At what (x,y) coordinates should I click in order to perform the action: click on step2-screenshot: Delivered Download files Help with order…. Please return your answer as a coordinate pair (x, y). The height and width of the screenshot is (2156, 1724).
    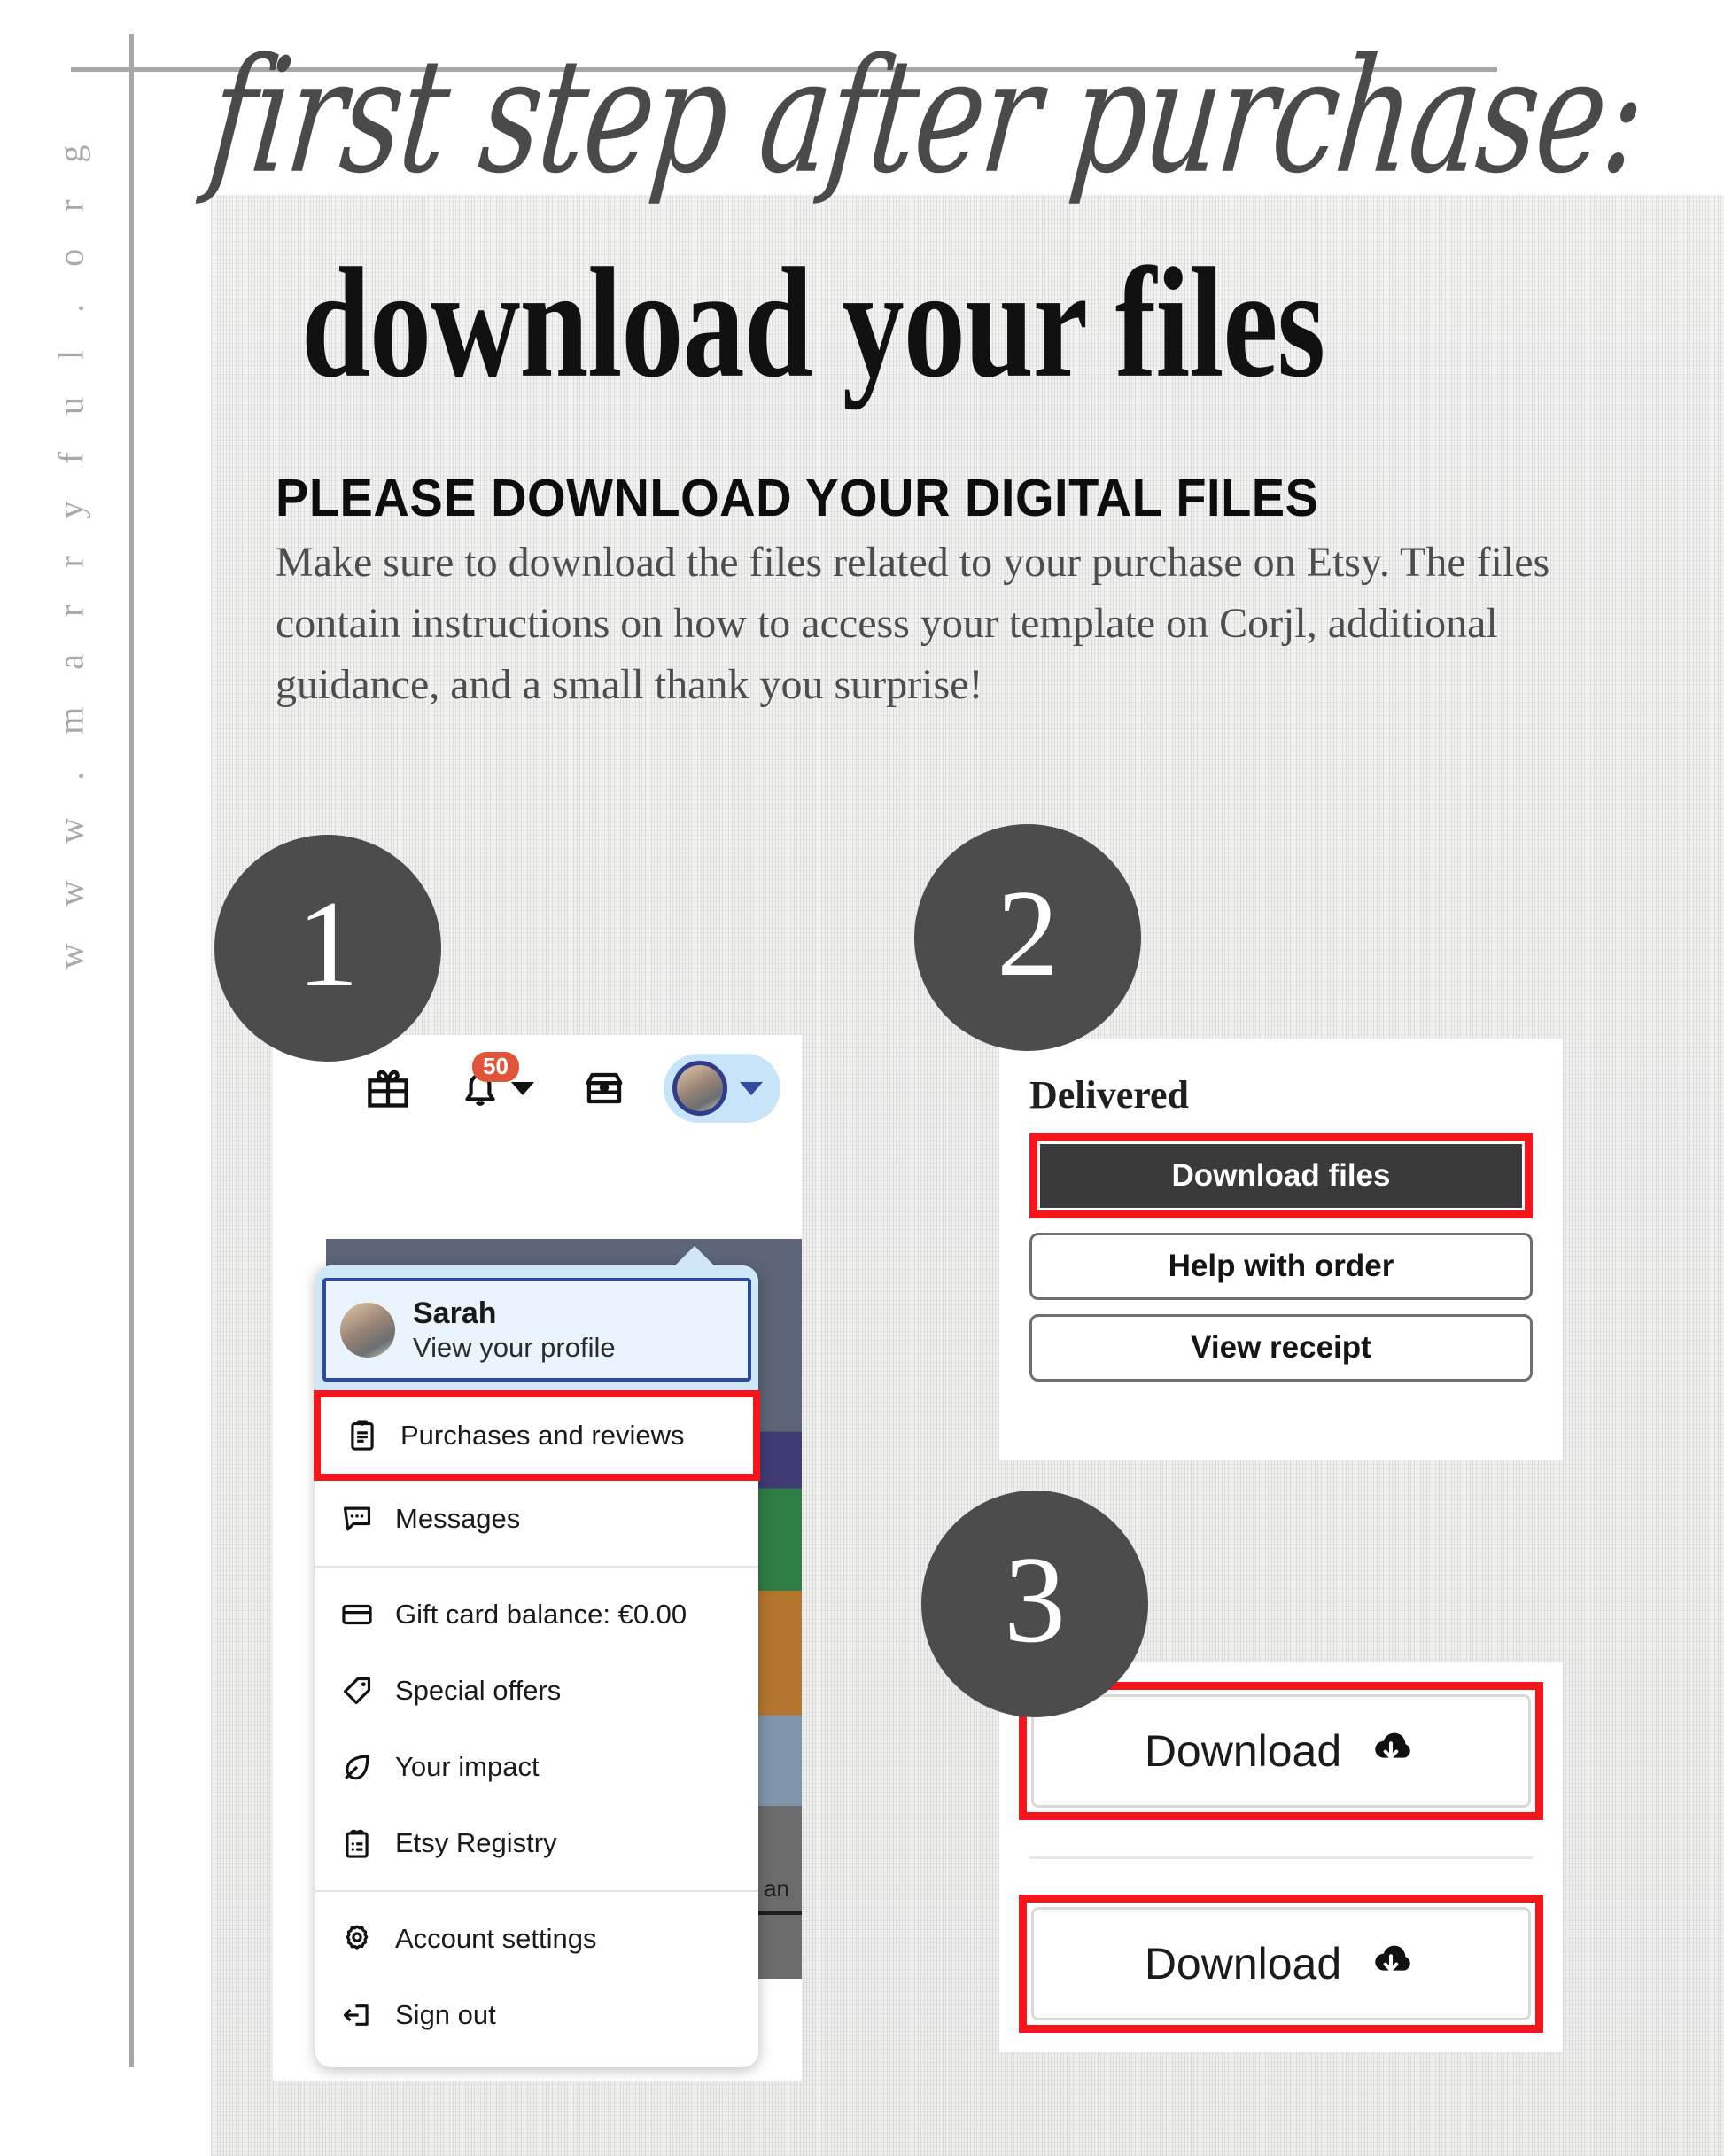
    Looking at the image, I should click on (1281, 1249).